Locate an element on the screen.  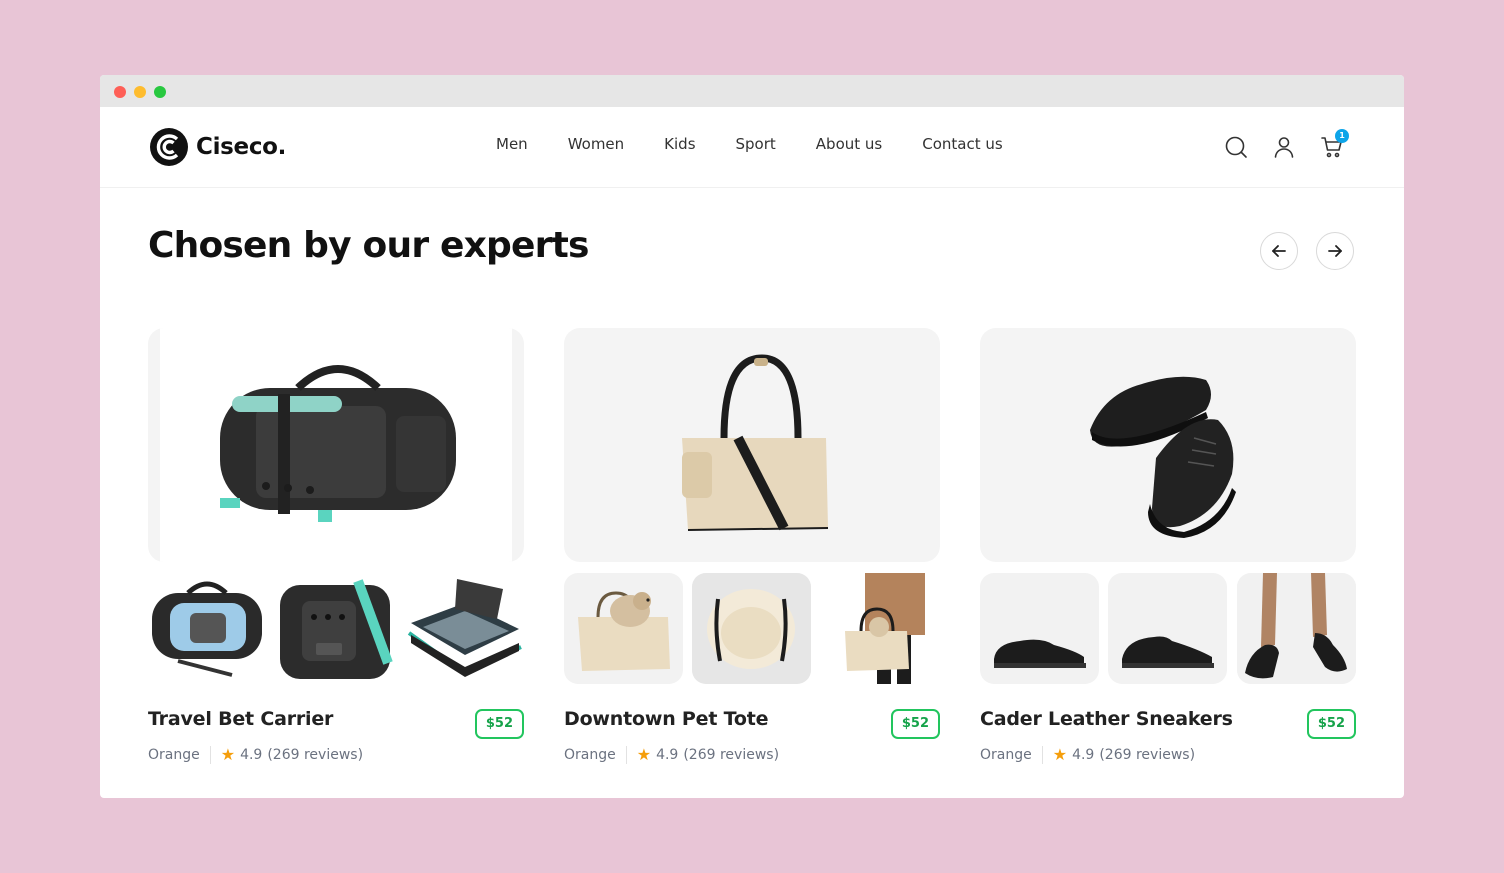
nav-link-about-us: About us is located at coordinates (849, 144).